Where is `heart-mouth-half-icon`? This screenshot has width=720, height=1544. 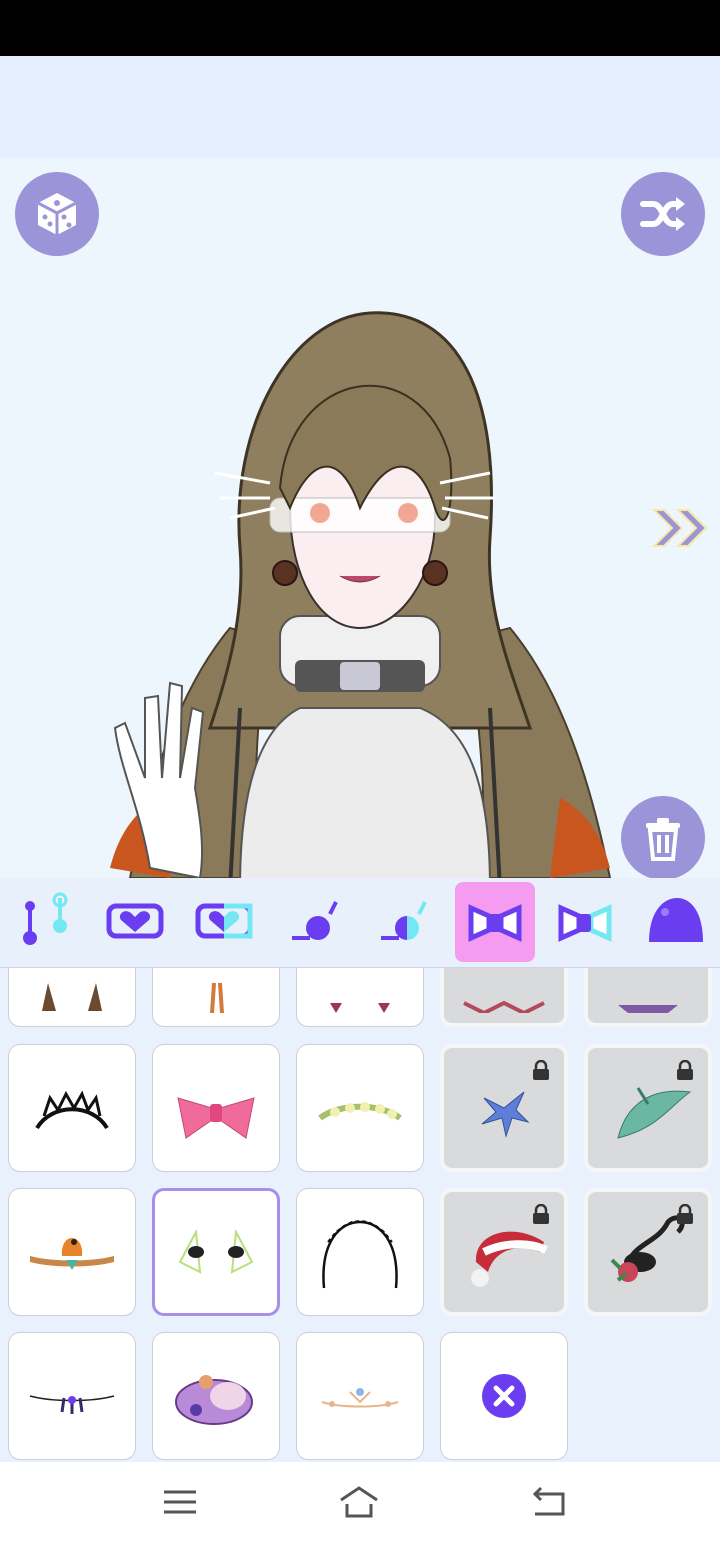 heart-mouth-half-icon is located at coordinates (224, 921).